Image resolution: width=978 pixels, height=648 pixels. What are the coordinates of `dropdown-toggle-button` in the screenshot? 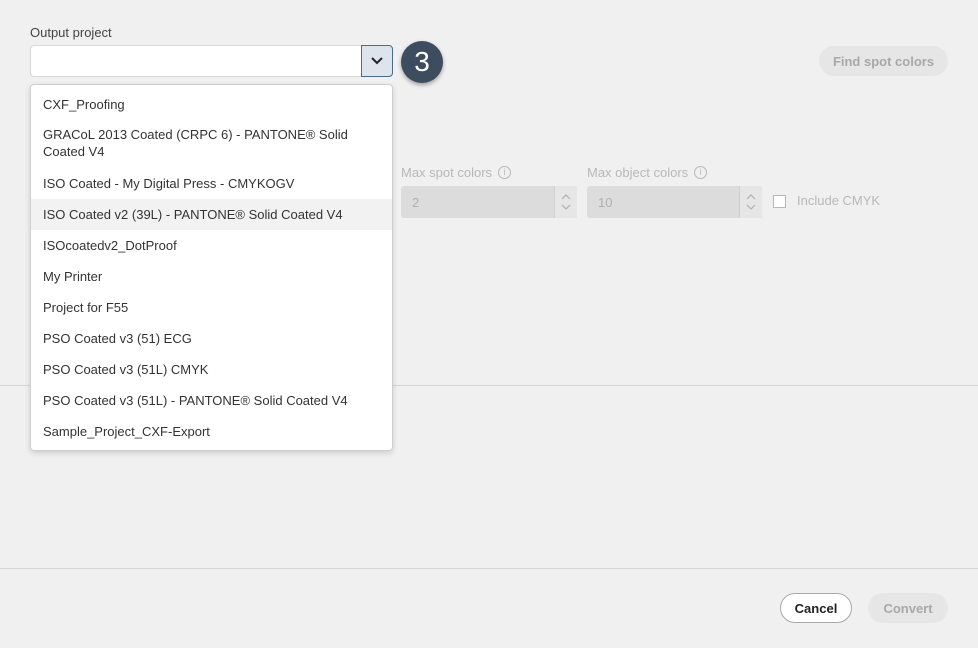 It's located at (377, 61).